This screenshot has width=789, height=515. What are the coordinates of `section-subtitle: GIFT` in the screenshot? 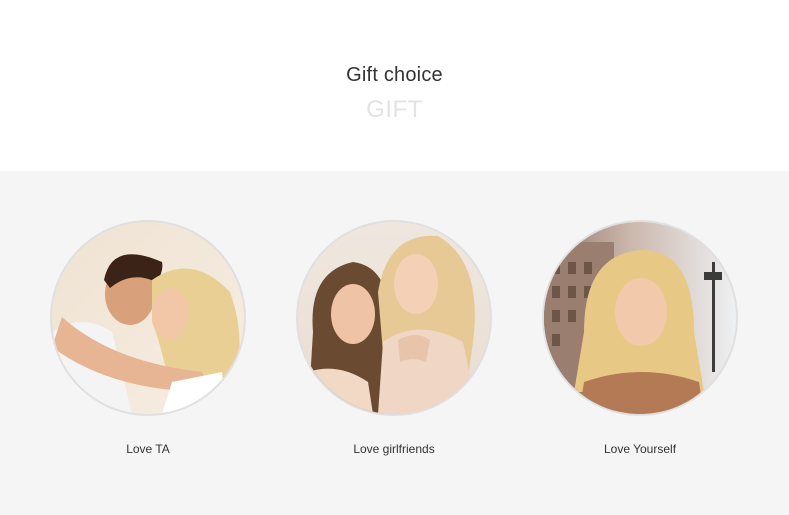 It's located at (394, 109).